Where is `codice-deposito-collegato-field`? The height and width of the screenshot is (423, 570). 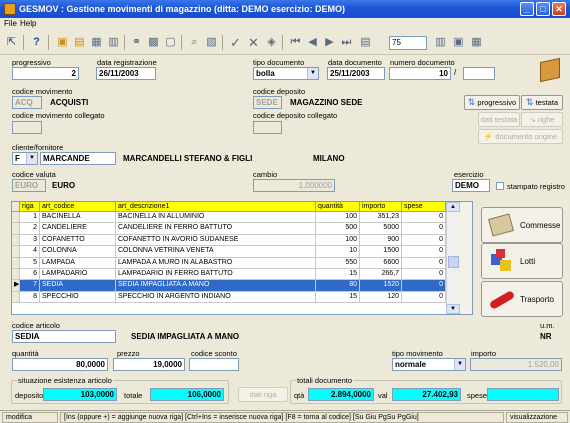
codice-deposito-collegato-field is located at coordinates (267, 127).